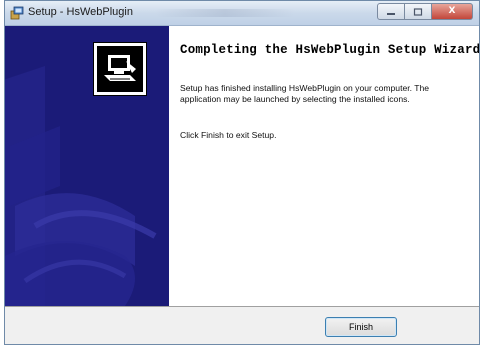 This screenshot has width=483, height=347. Describe the element at coordinates (228, 135) in the screenshot. I see `exit-instruction: Click Finish to exit Setup.` at that location.